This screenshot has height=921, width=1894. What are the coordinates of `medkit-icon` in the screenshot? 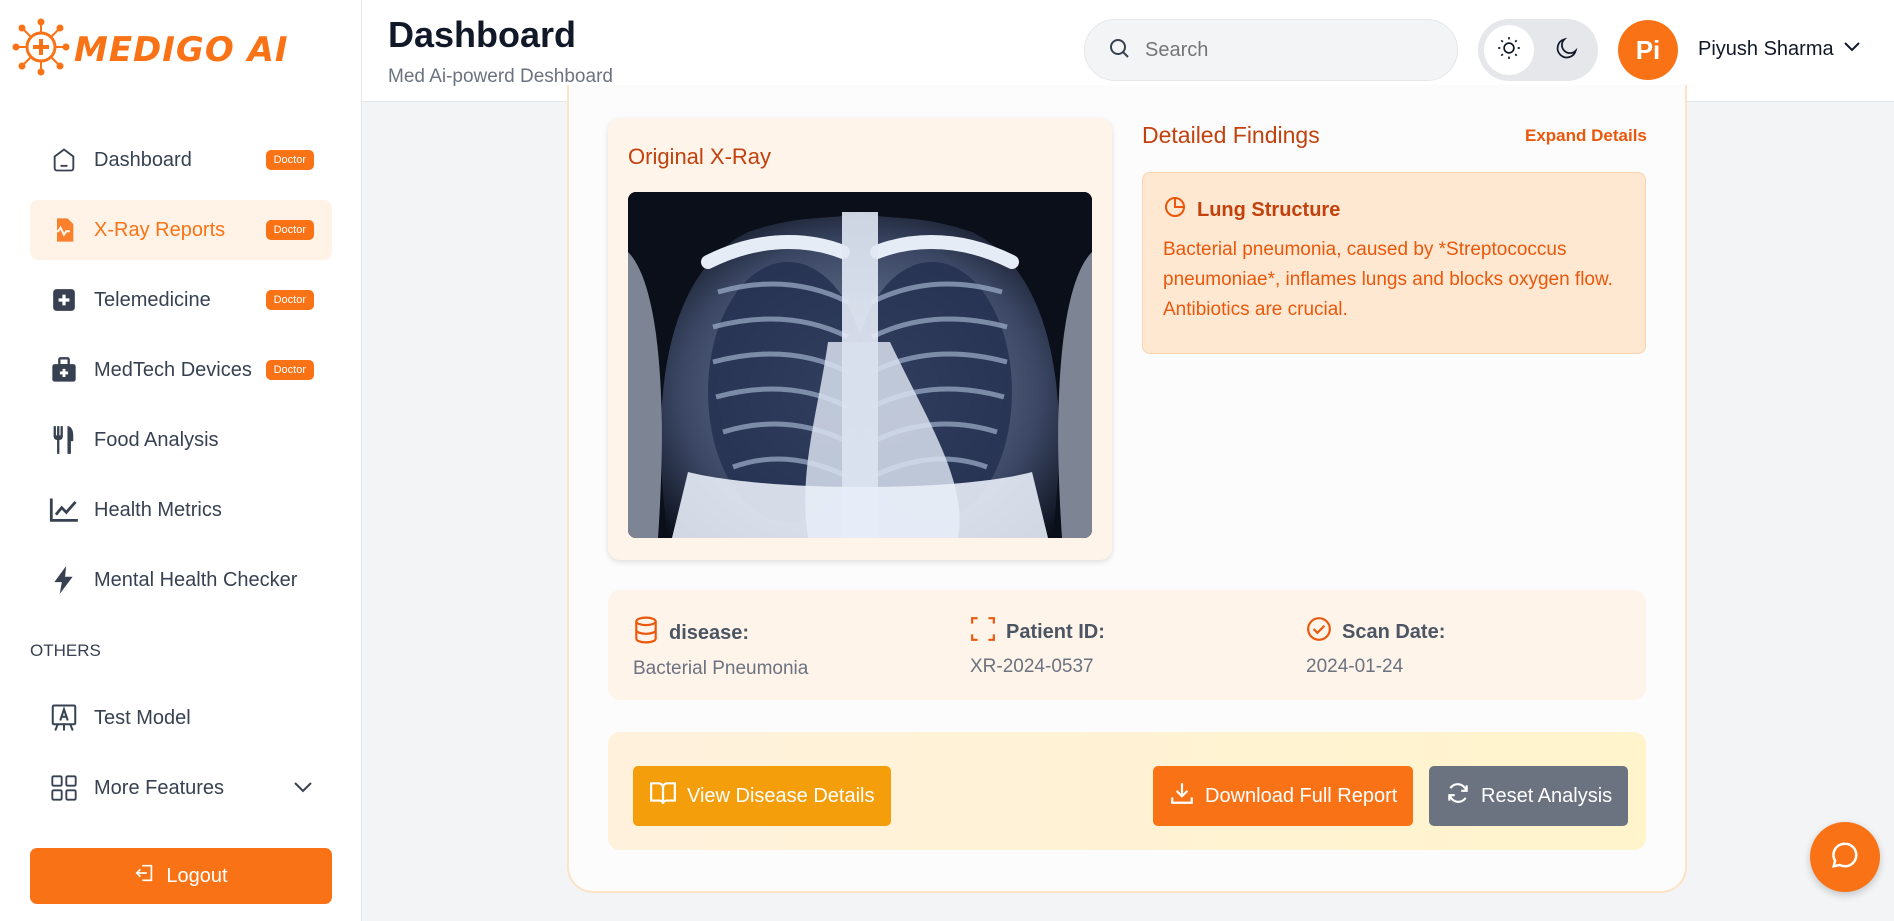 It's located at (64, 370).